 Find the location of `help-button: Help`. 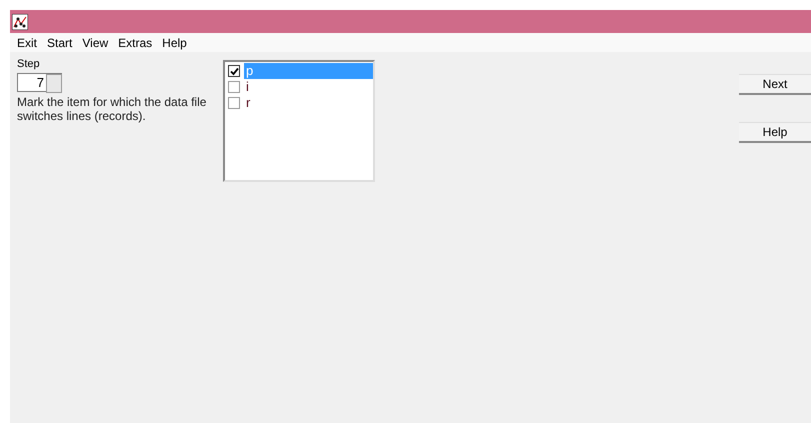

help-button: Help is located at coordinates (775, 132).